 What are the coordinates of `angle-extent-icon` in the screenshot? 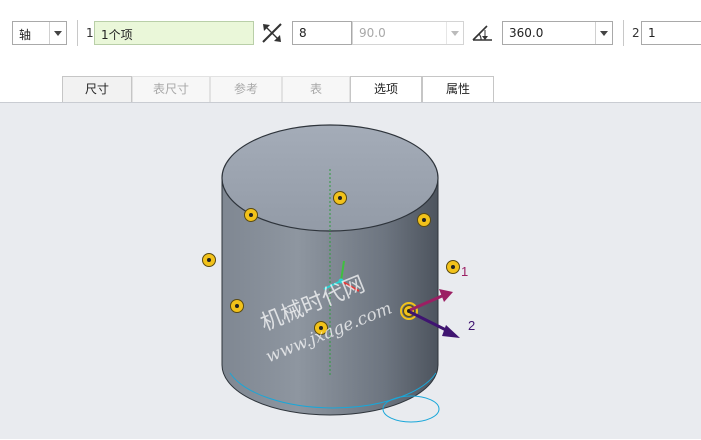 It's located at (483, 33).